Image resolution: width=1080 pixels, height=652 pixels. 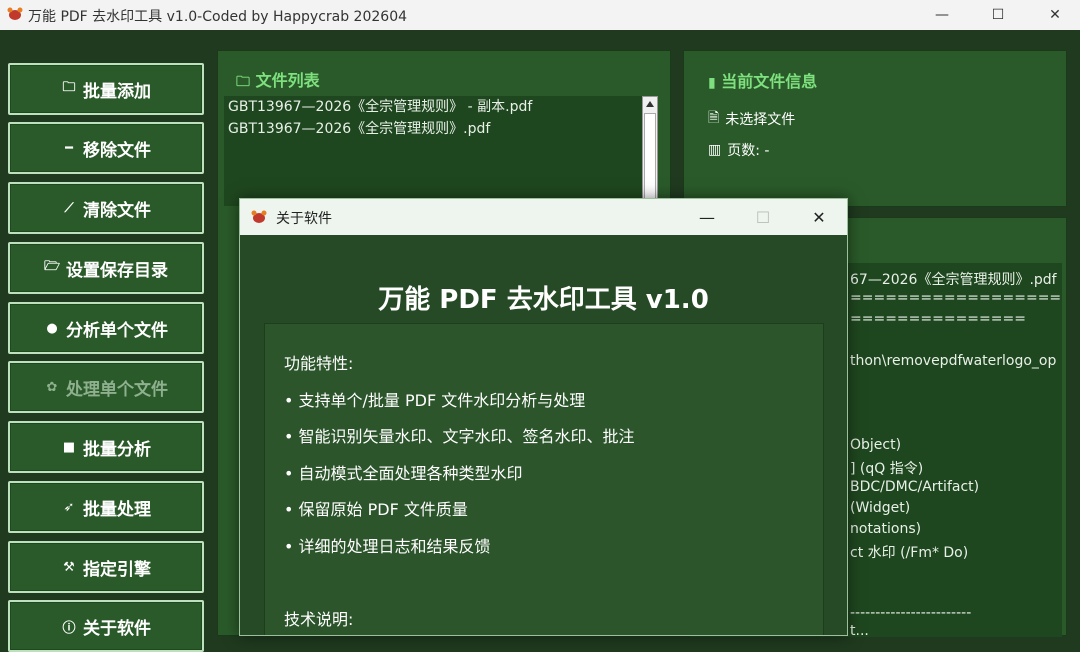 I want to click on about-heading: 万能 PDF 去水印工具 v1.0, so click(x=543, y=300).